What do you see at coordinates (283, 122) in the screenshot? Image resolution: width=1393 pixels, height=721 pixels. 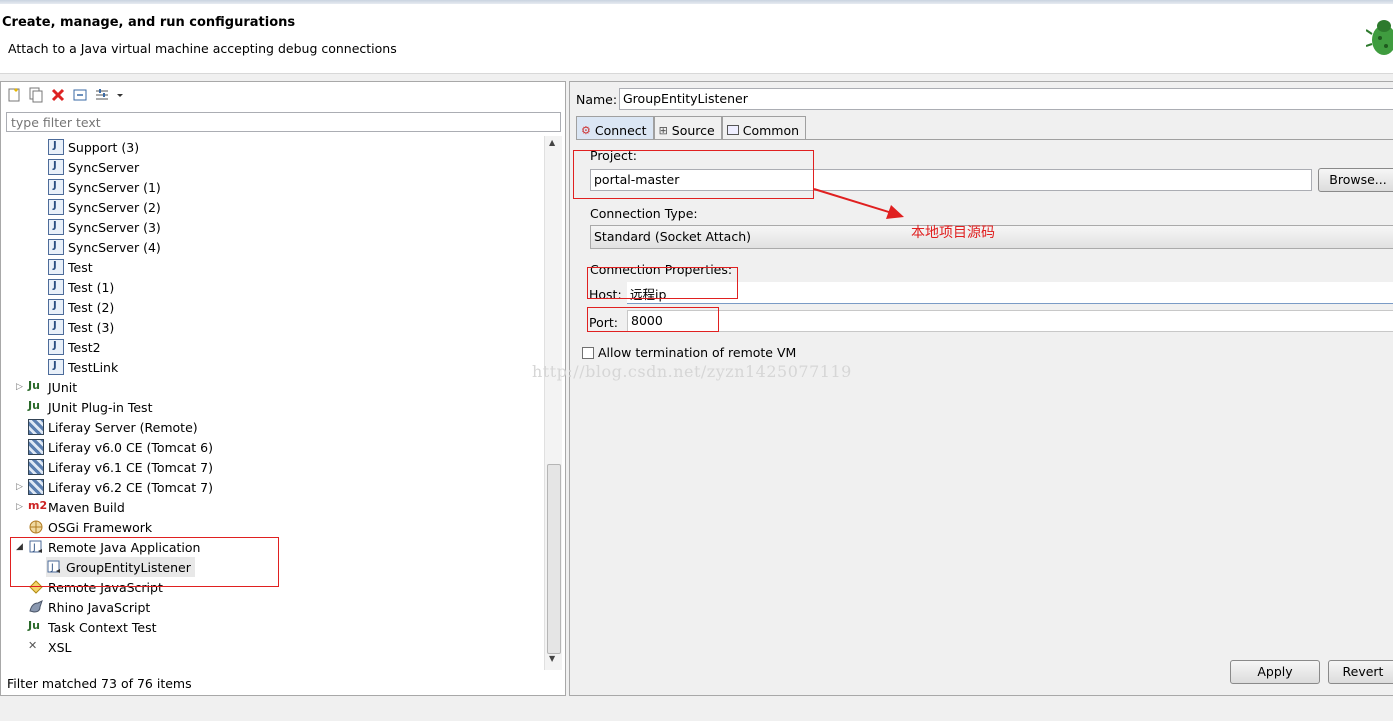 I see `filter-input` at bounding box center [283, 122].